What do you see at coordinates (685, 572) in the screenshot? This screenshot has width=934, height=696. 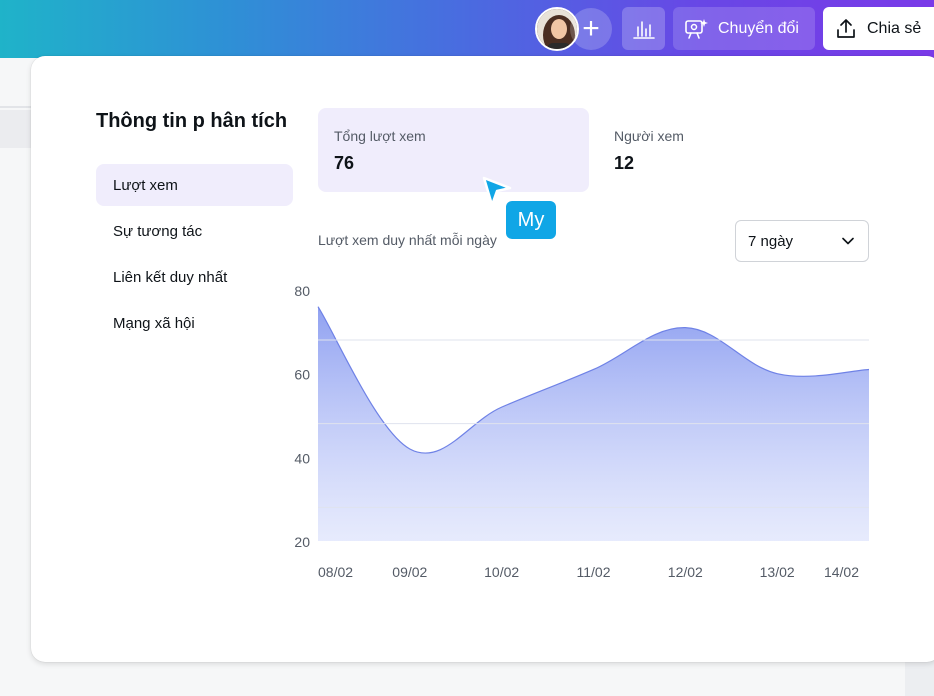 I see `x-tick-label: 12/02` at bounding box center [685, 572].